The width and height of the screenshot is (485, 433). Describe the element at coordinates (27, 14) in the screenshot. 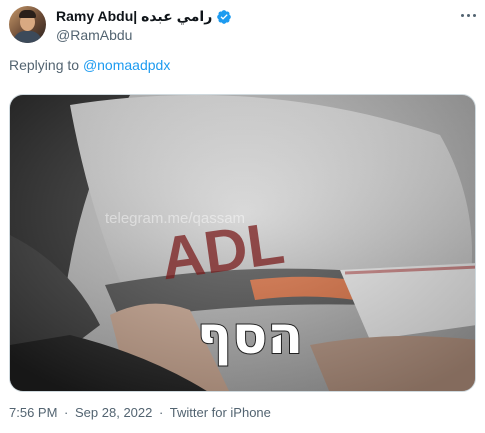

I see `avatar-hair` at that location.